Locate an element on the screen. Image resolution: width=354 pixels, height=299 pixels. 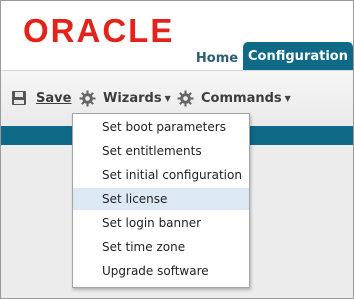
wizards-label: Wizards is located at coordinates (132, 98).